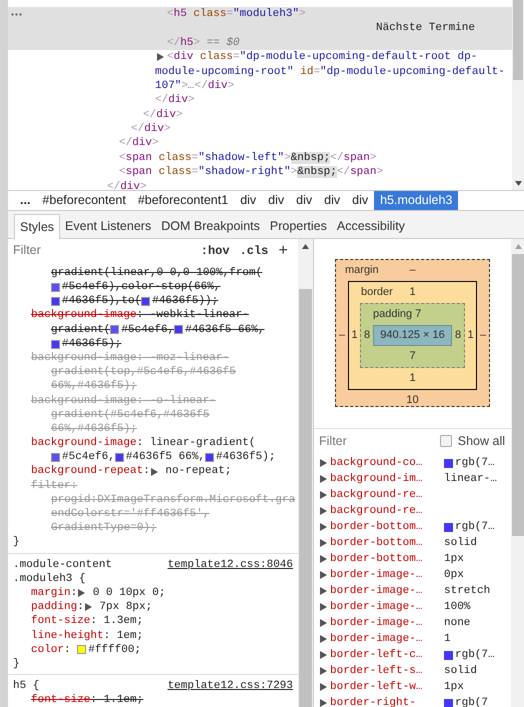 This screenshot has width=524, height=707. I want to click on box-value: –, so click(412, 270).